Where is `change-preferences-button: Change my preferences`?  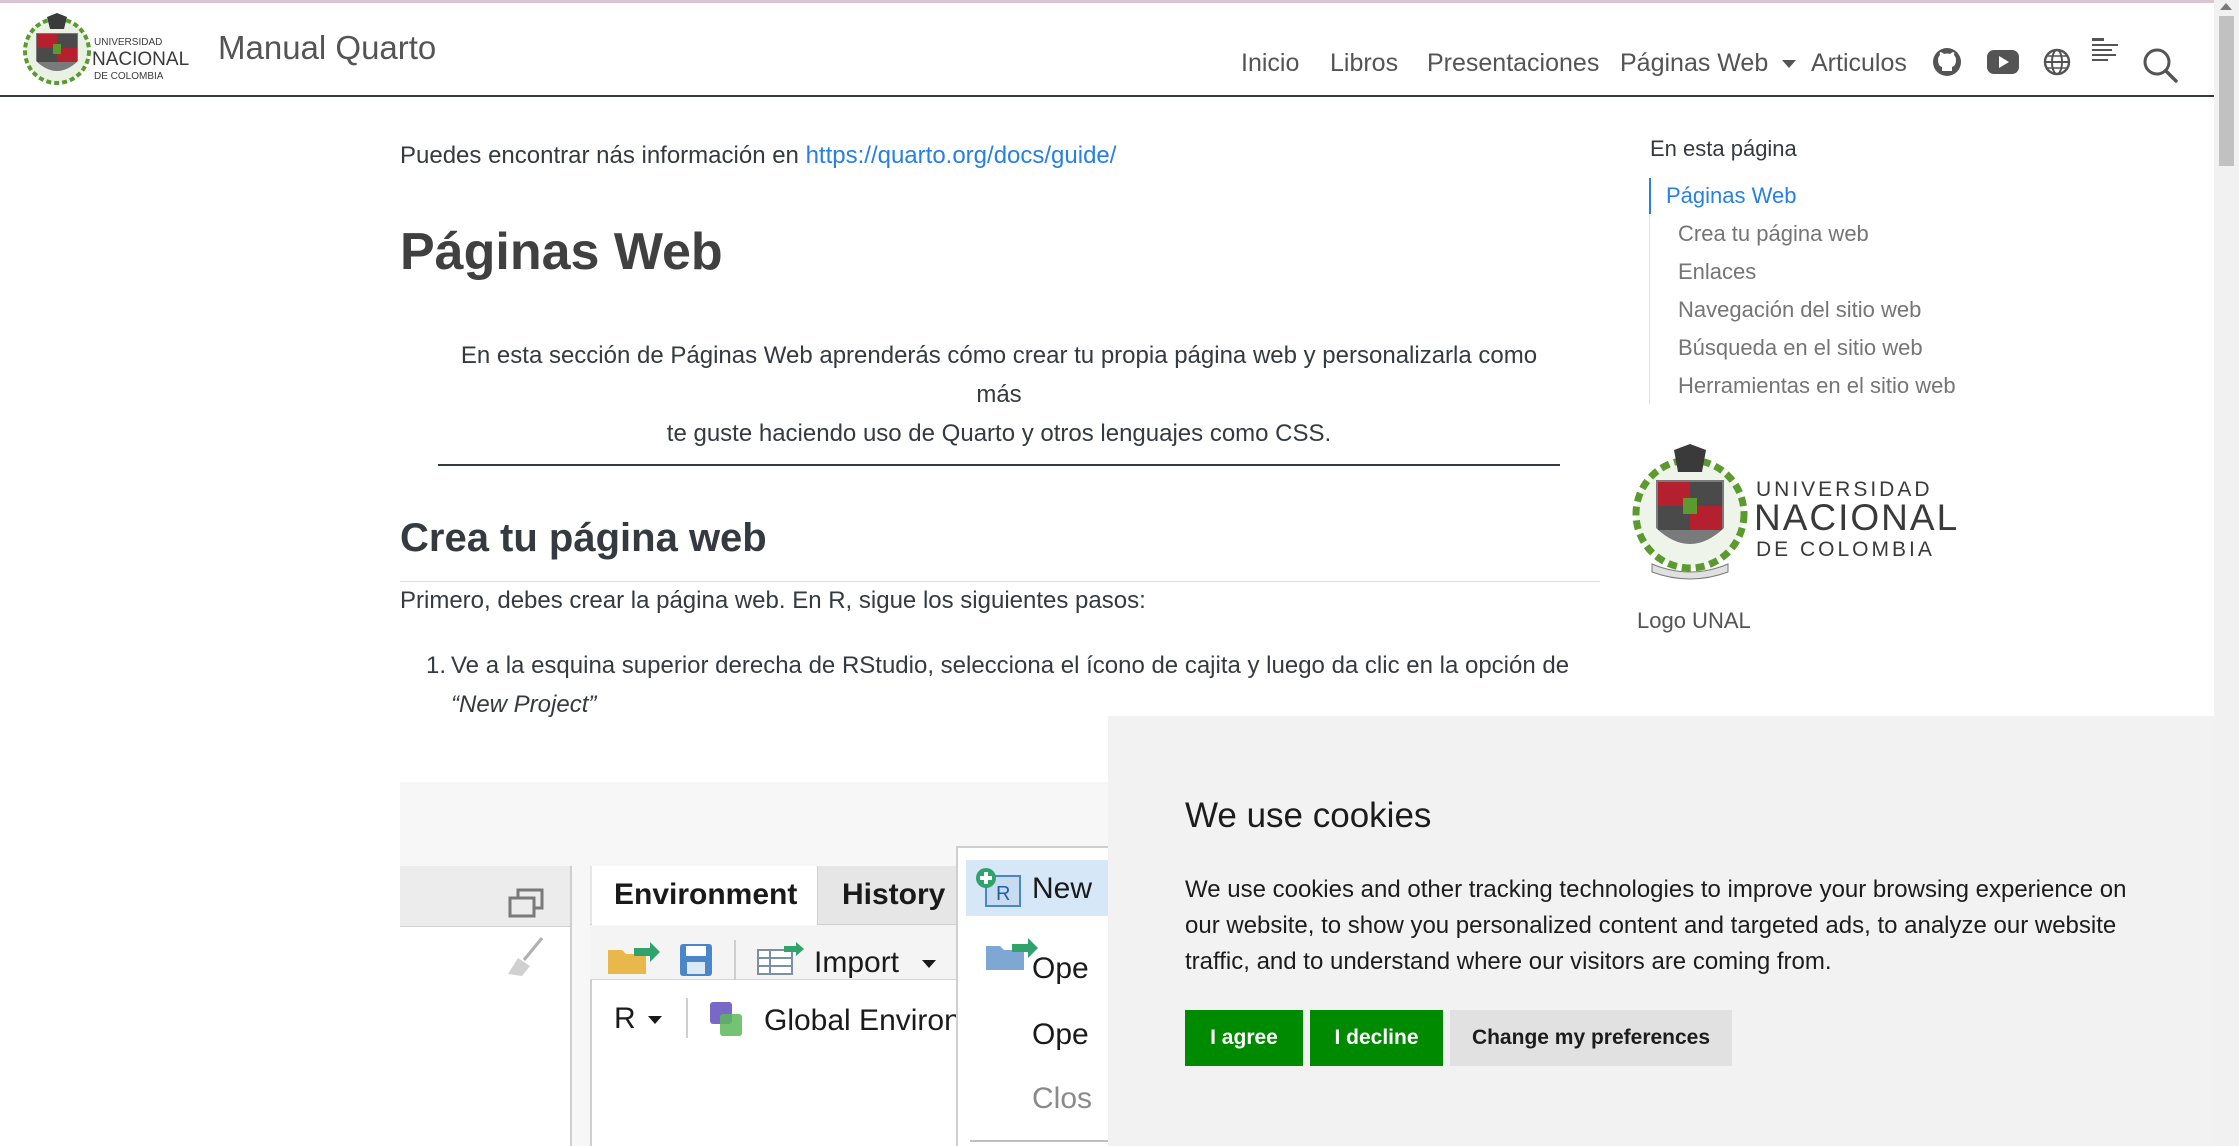
change-preferences-button: Change my preferences is located at coordinates (1591, 1038).